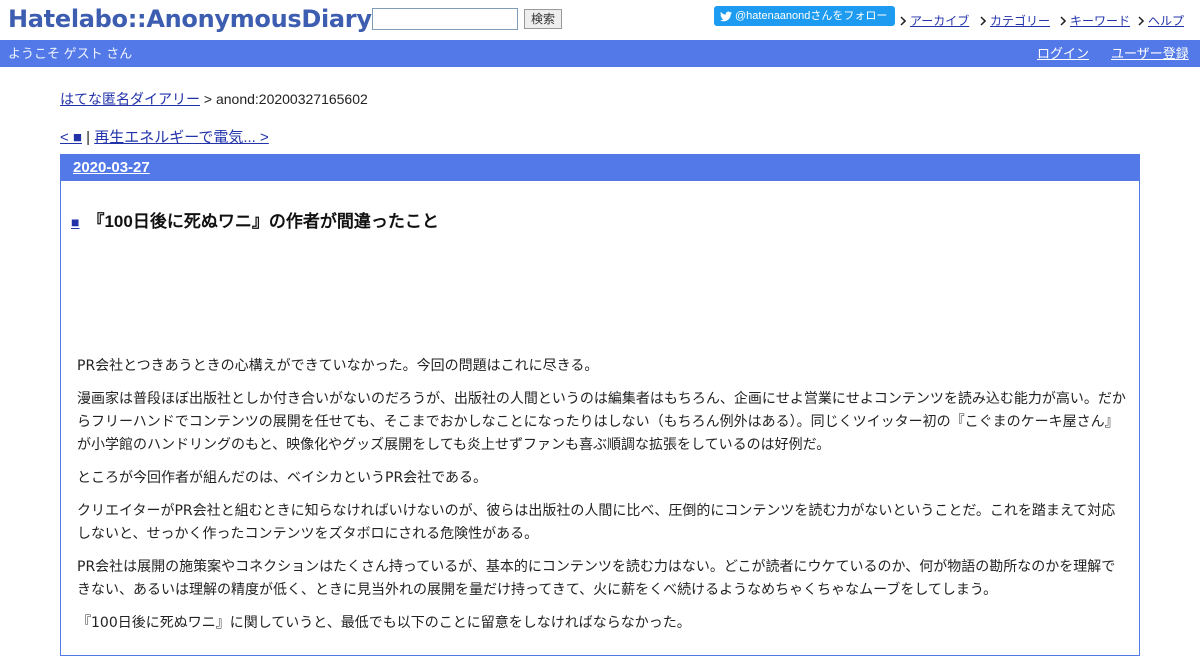 Image resolution: width=1200 pixels, height=656 pixels. I want to click on nav-archive-link: アーカイブ, so click(939, 21).